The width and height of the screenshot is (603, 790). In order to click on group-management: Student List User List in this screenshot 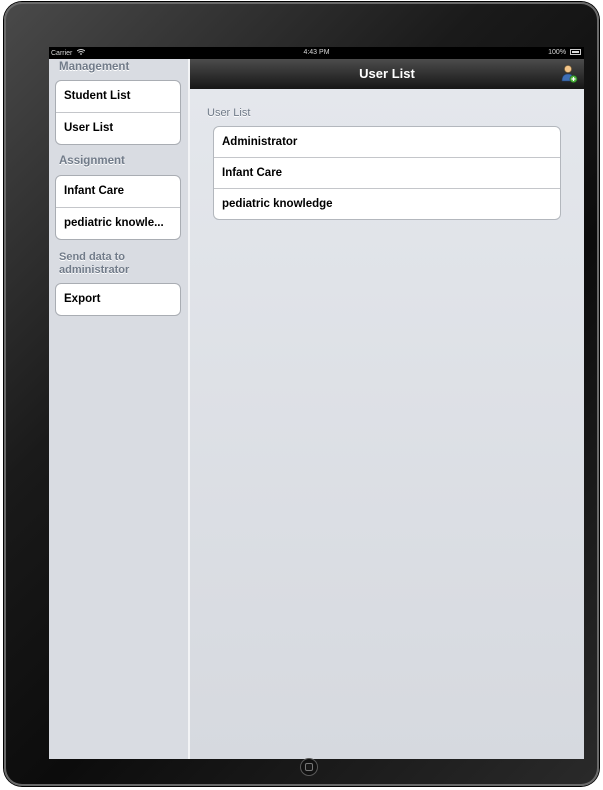, I will do `click(118, 112)`.